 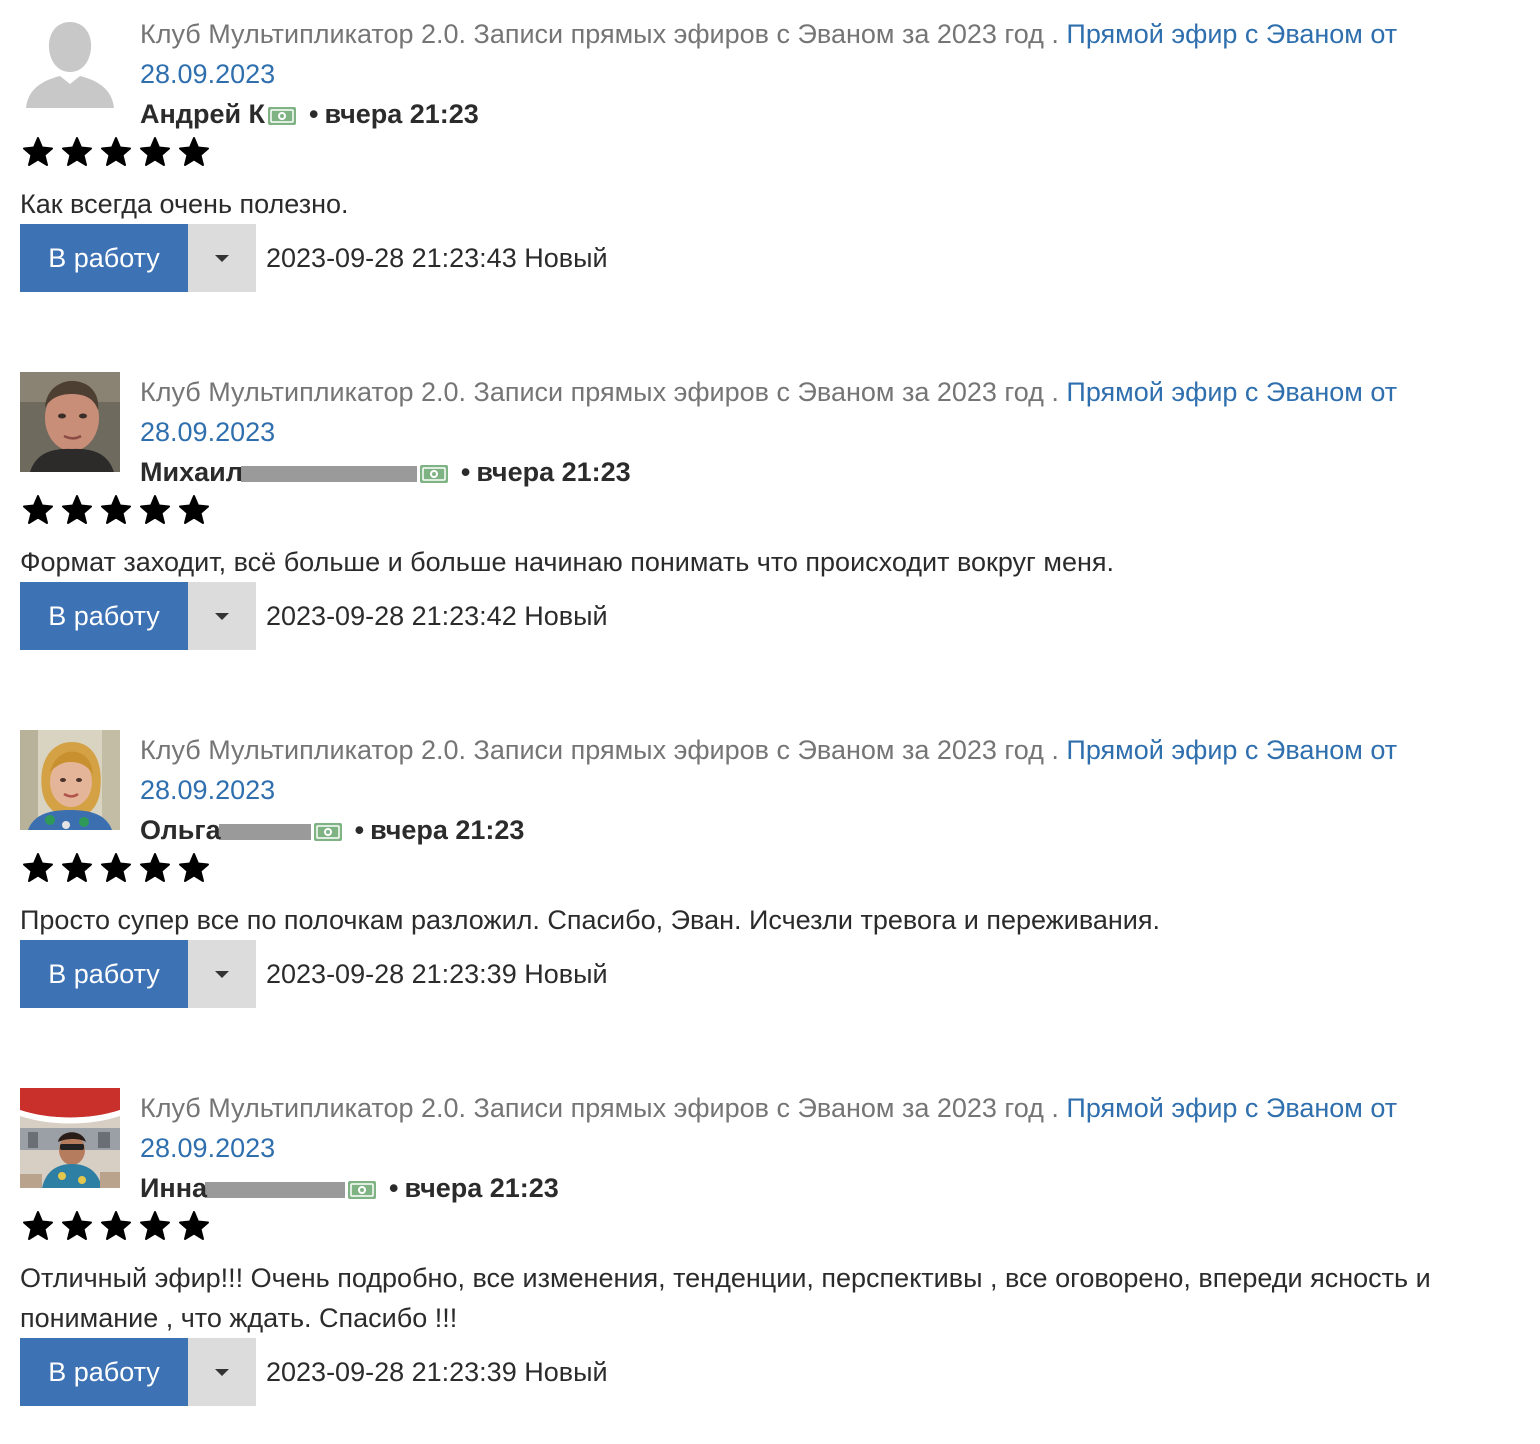 I want to click on author-name: Ольга, so click(x=180, y=830).